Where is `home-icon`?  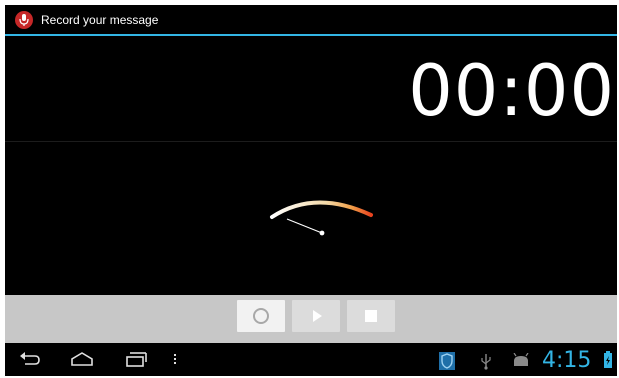 home-icon is located at coordinates (82, 361).